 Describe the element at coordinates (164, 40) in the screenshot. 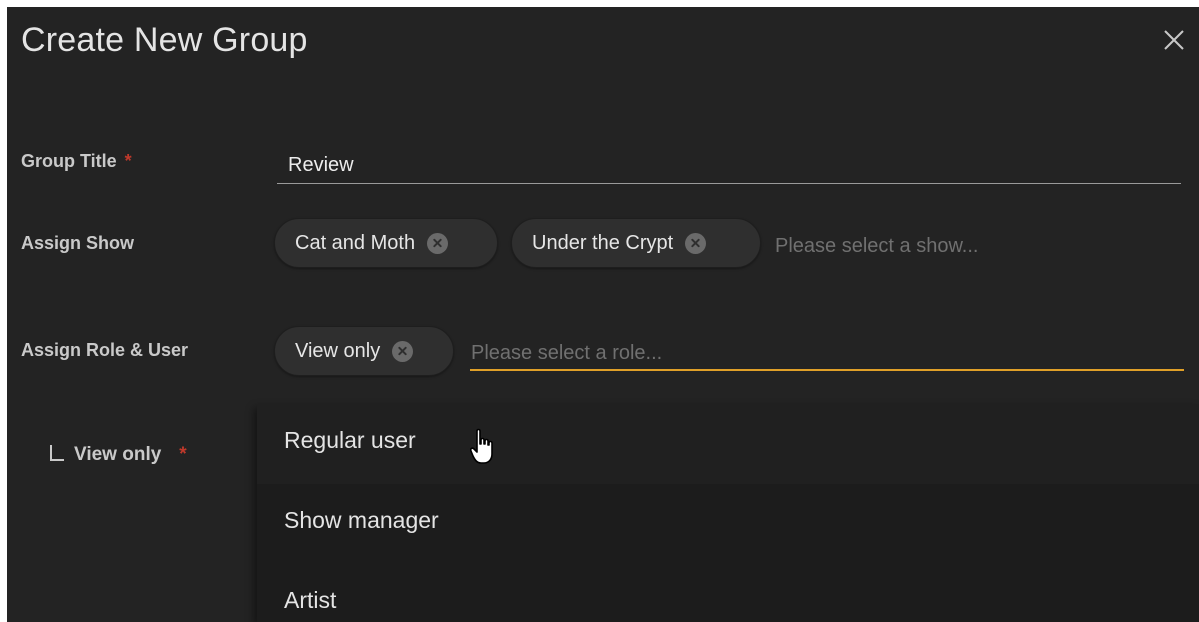

I see `dialog-title: Create New Group` at that location.